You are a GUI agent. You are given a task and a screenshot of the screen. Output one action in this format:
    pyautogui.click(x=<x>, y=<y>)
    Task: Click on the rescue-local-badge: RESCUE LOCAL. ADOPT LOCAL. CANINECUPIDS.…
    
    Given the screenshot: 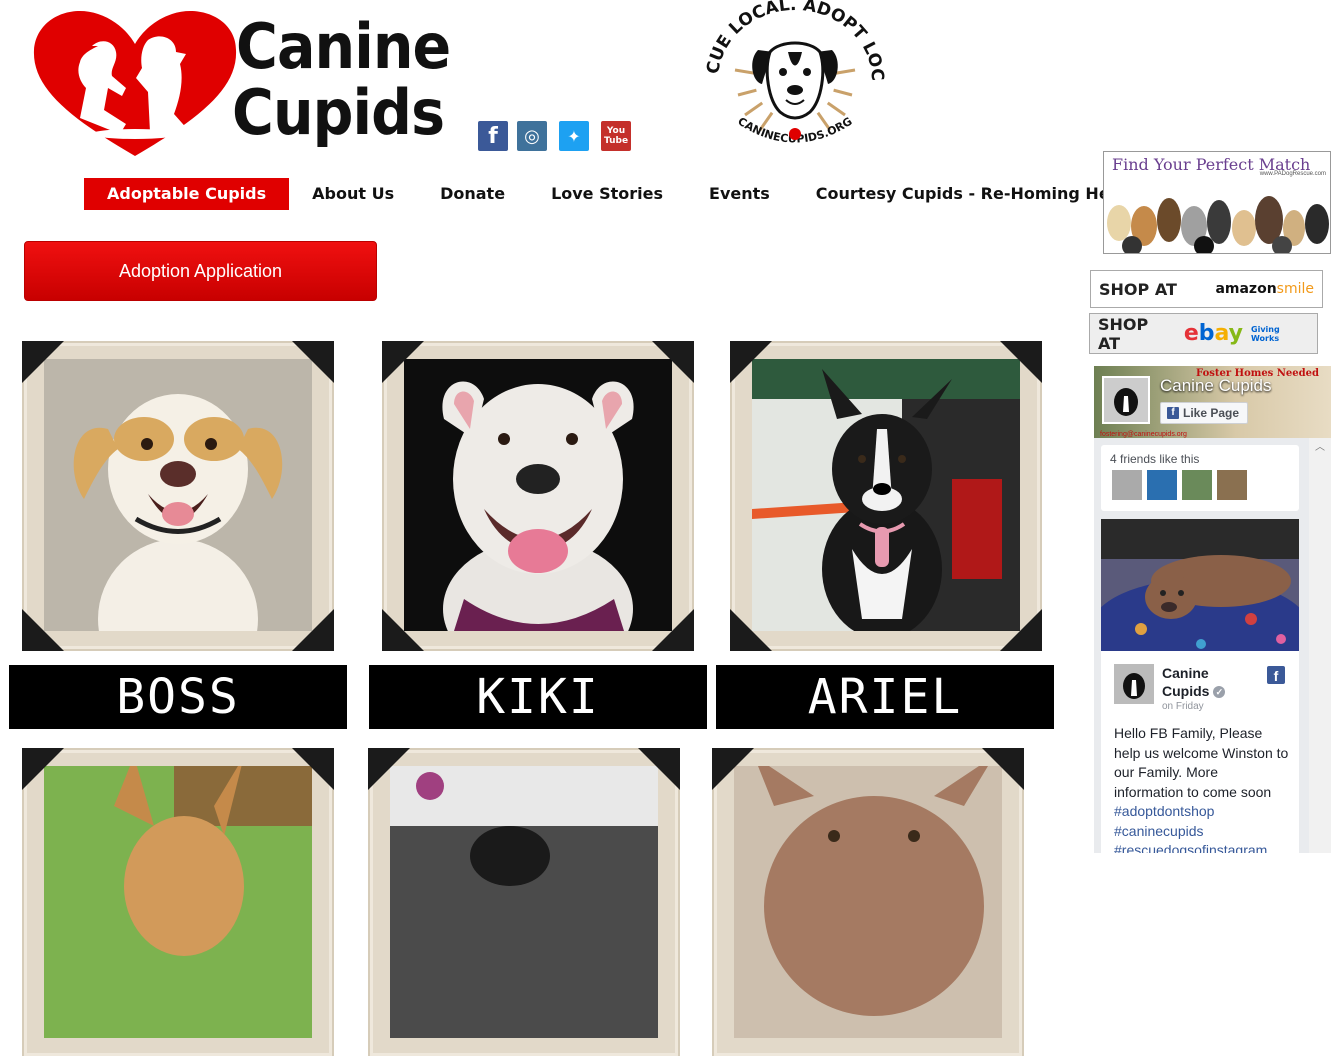 What is the action you would take?
    pyautogui.click(x=793, y=73)
    